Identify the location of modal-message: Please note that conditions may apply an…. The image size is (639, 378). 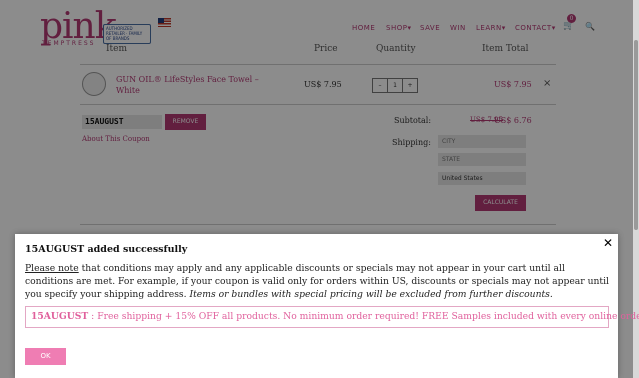
(317, 281).